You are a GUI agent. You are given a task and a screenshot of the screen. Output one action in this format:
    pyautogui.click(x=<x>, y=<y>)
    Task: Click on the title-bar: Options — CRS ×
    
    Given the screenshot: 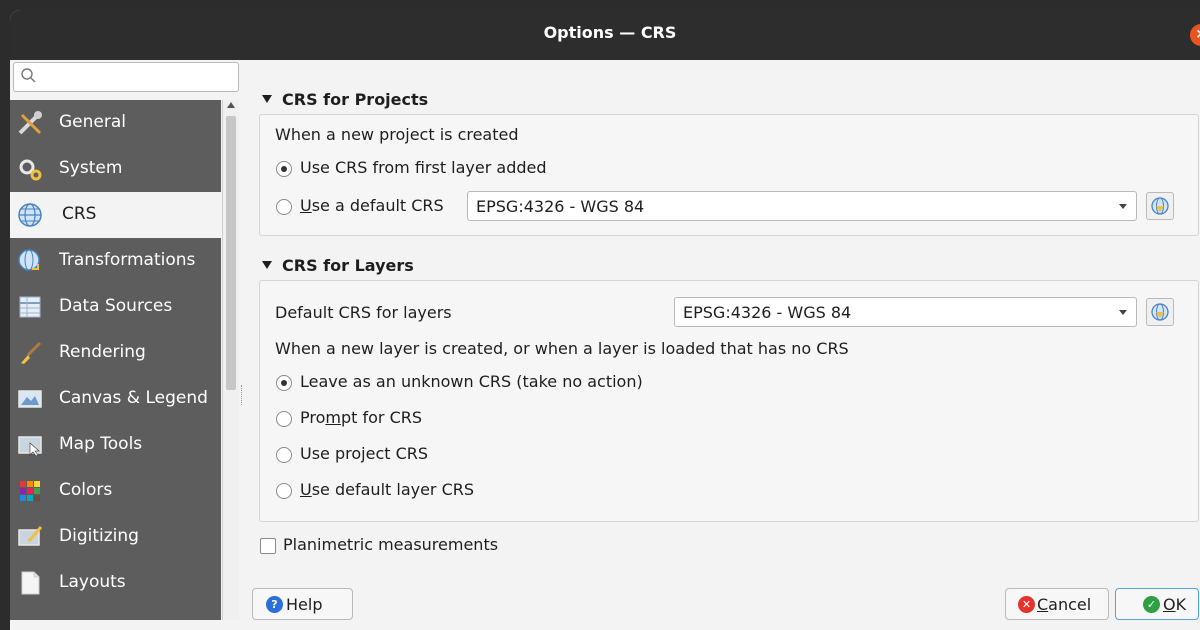 What is the action you would take?
    pyautogui.click(x=605, y=35)
    